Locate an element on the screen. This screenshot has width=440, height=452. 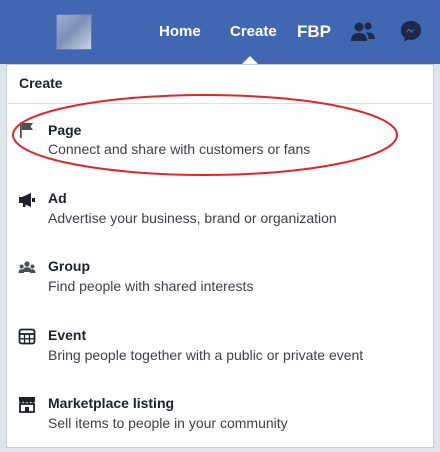
nav-fbp-link: FBP is located at coordinates (314, 32).